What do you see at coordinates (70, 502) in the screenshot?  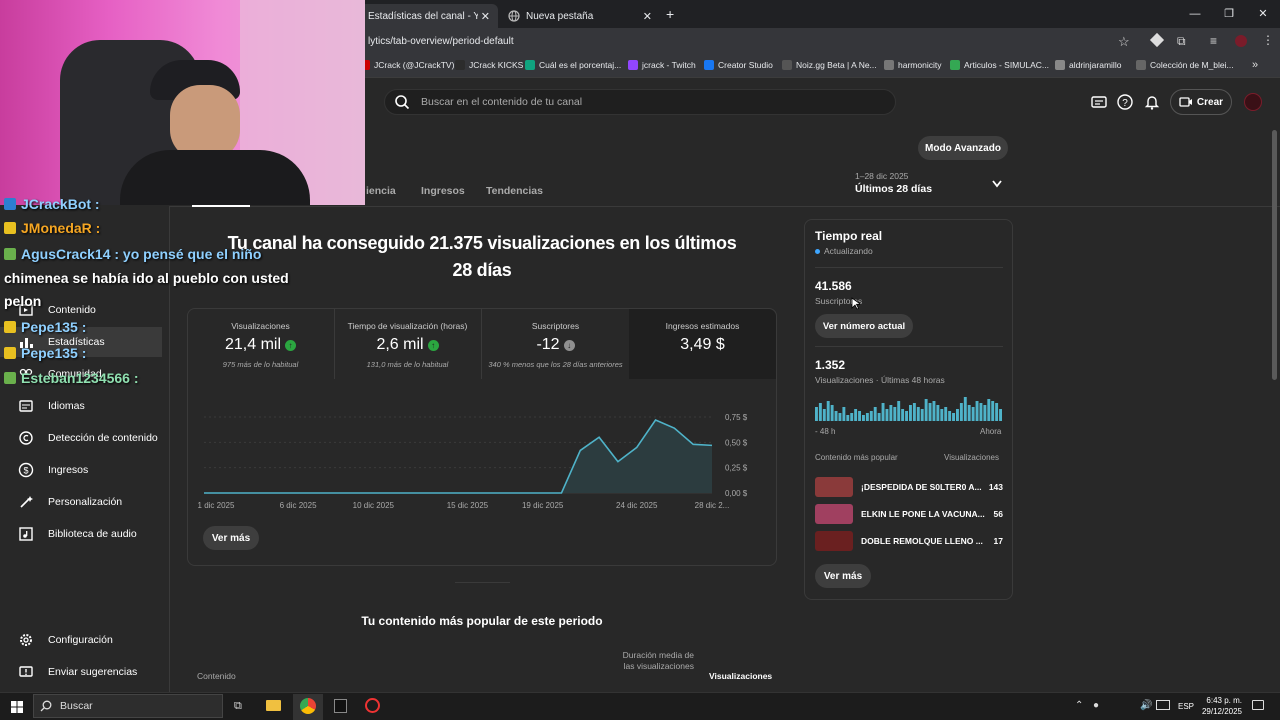 I see `sidebar-item: Personalización` at bounding box center [70, 502].